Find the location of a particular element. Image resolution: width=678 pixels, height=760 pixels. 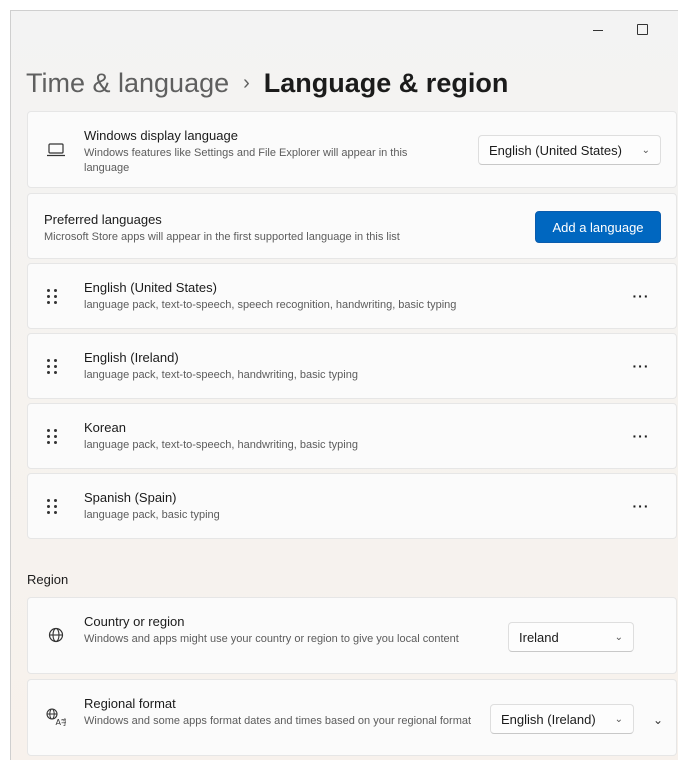

country-region-selected: Ireland is located at coordinates (539, 637).